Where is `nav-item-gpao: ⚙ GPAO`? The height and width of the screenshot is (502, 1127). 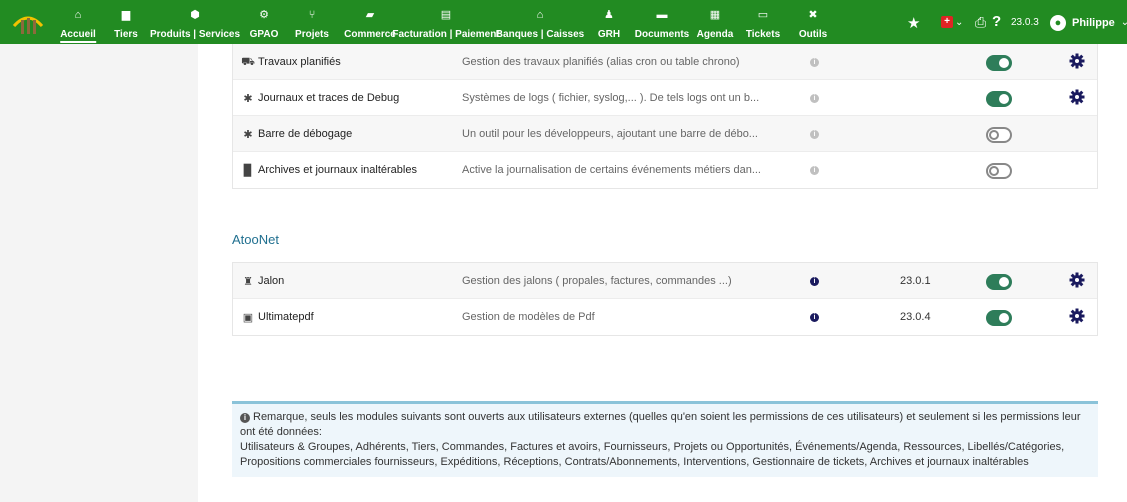 nav-item-gpao: ⚙ GPAO is located at coordinates (264, 22).